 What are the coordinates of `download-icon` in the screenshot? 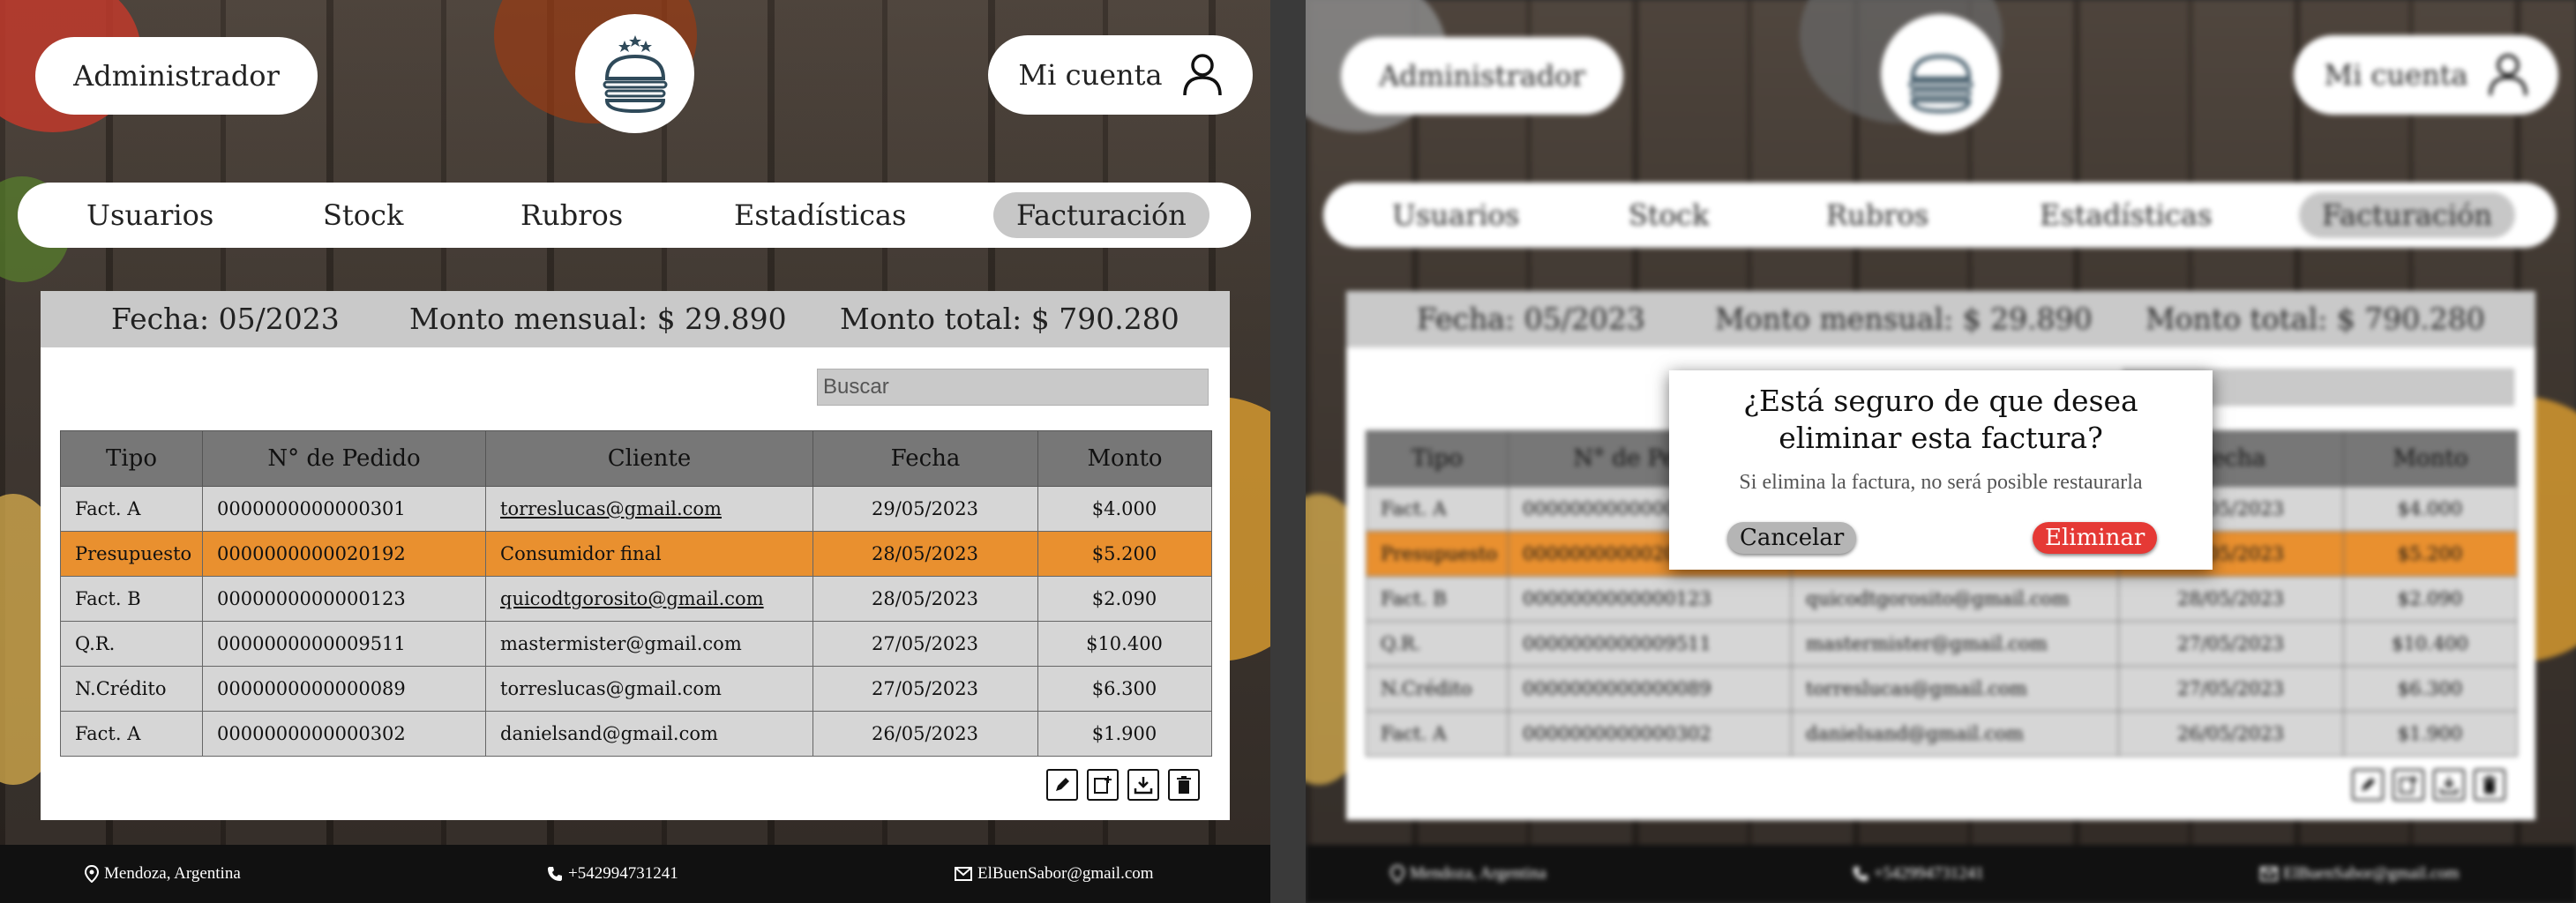 It's located at (2449, 786).